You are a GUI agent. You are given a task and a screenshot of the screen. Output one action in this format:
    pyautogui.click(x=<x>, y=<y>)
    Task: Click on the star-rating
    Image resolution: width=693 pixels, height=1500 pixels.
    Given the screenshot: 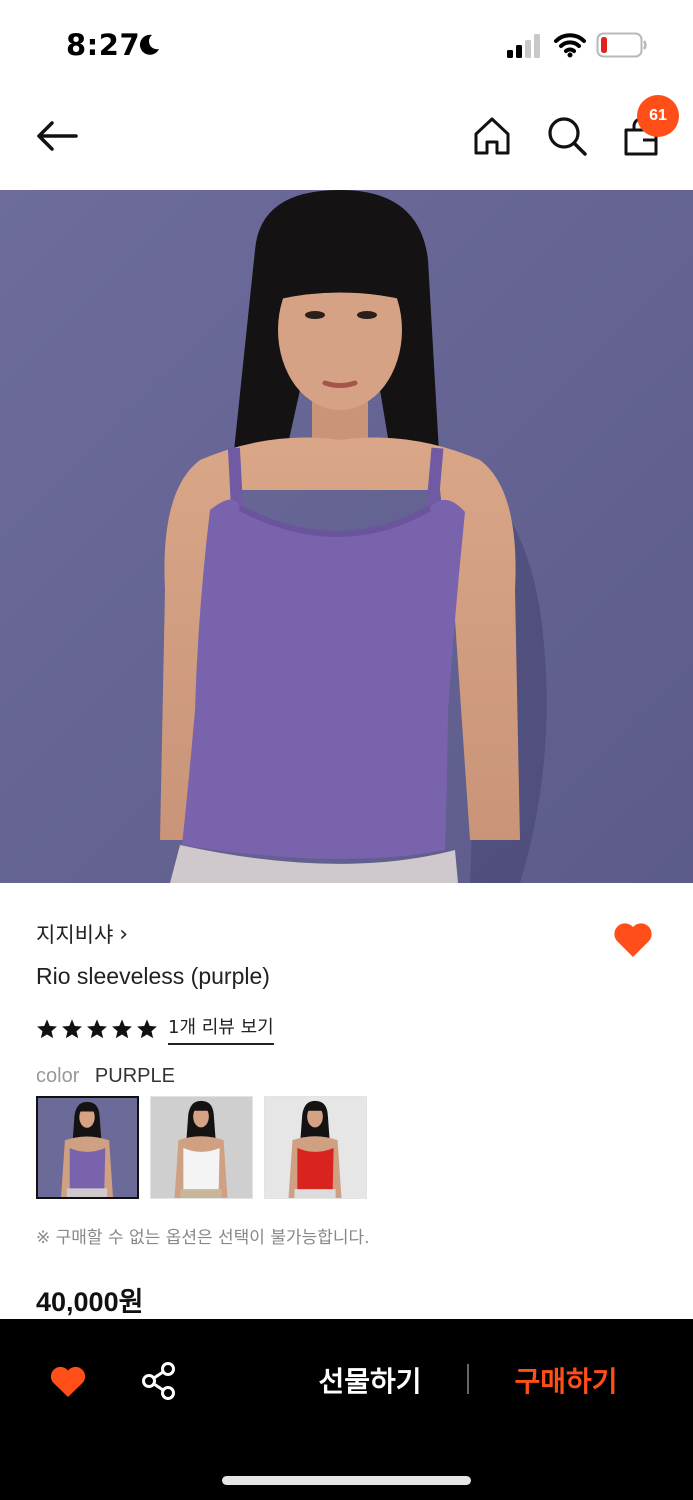 What is the action you would take?
    pyautogui.click(x=97, y=1029)
    